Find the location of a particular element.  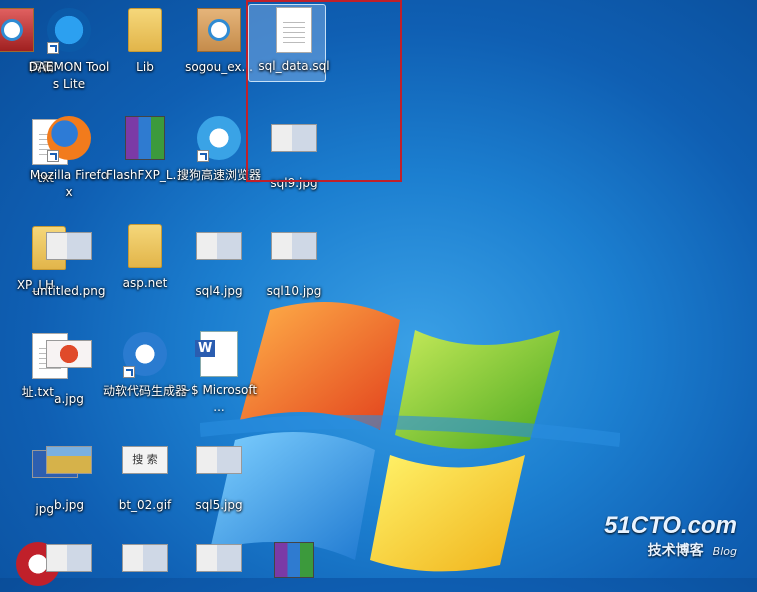

icon-label: untitled.png is located at coordinates (69, 291).